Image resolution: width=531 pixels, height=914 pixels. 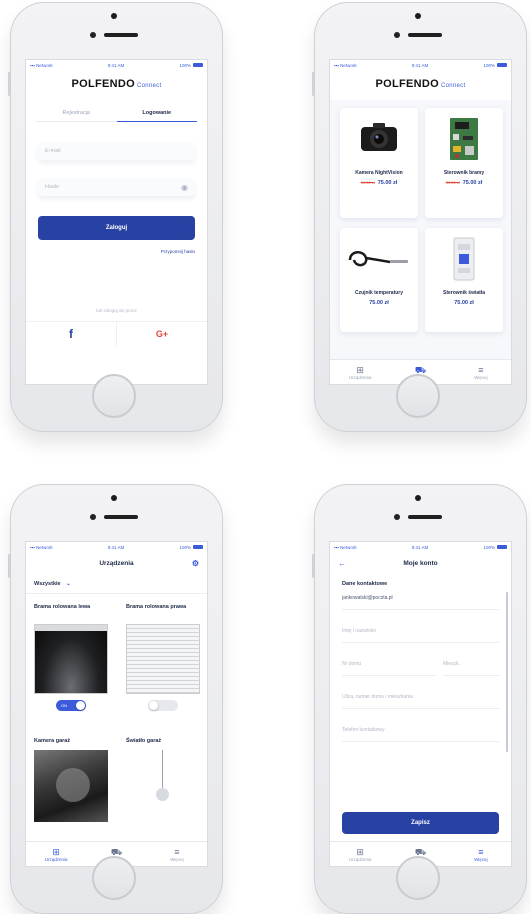 I want to click on name-field: Imię i nazwisko, so click(x=420, y=631).